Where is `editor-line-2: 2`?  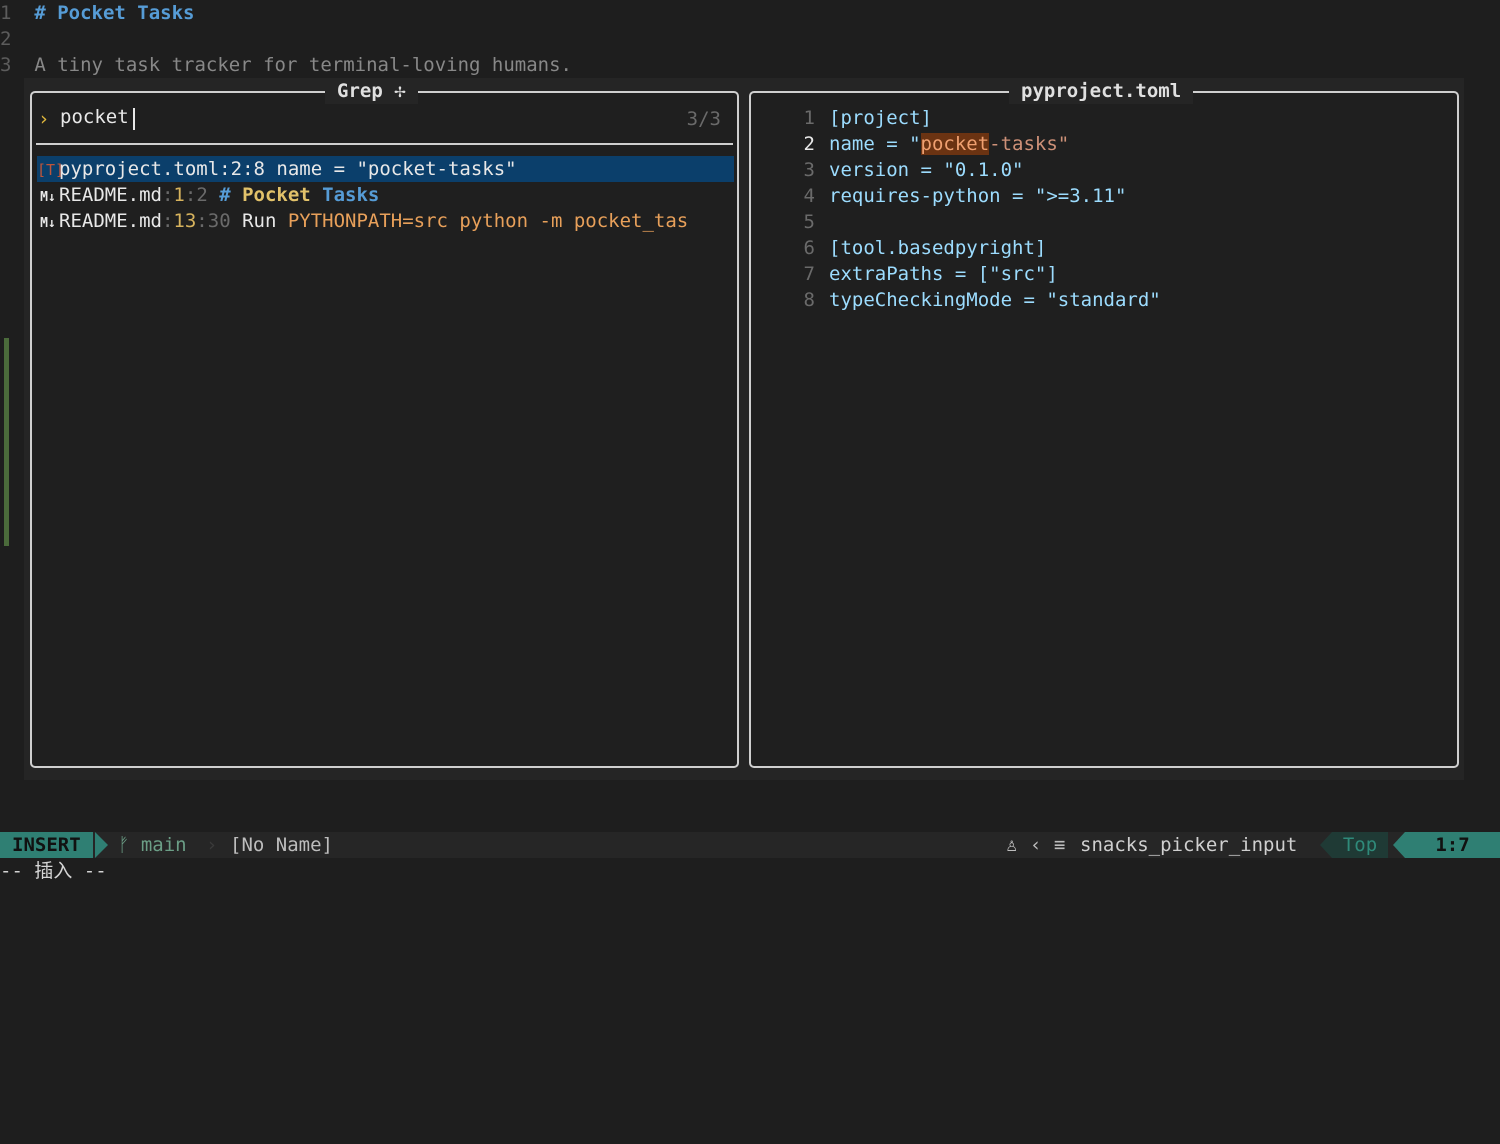 editor-line-2: 2 is located at coordinates (17, 39).